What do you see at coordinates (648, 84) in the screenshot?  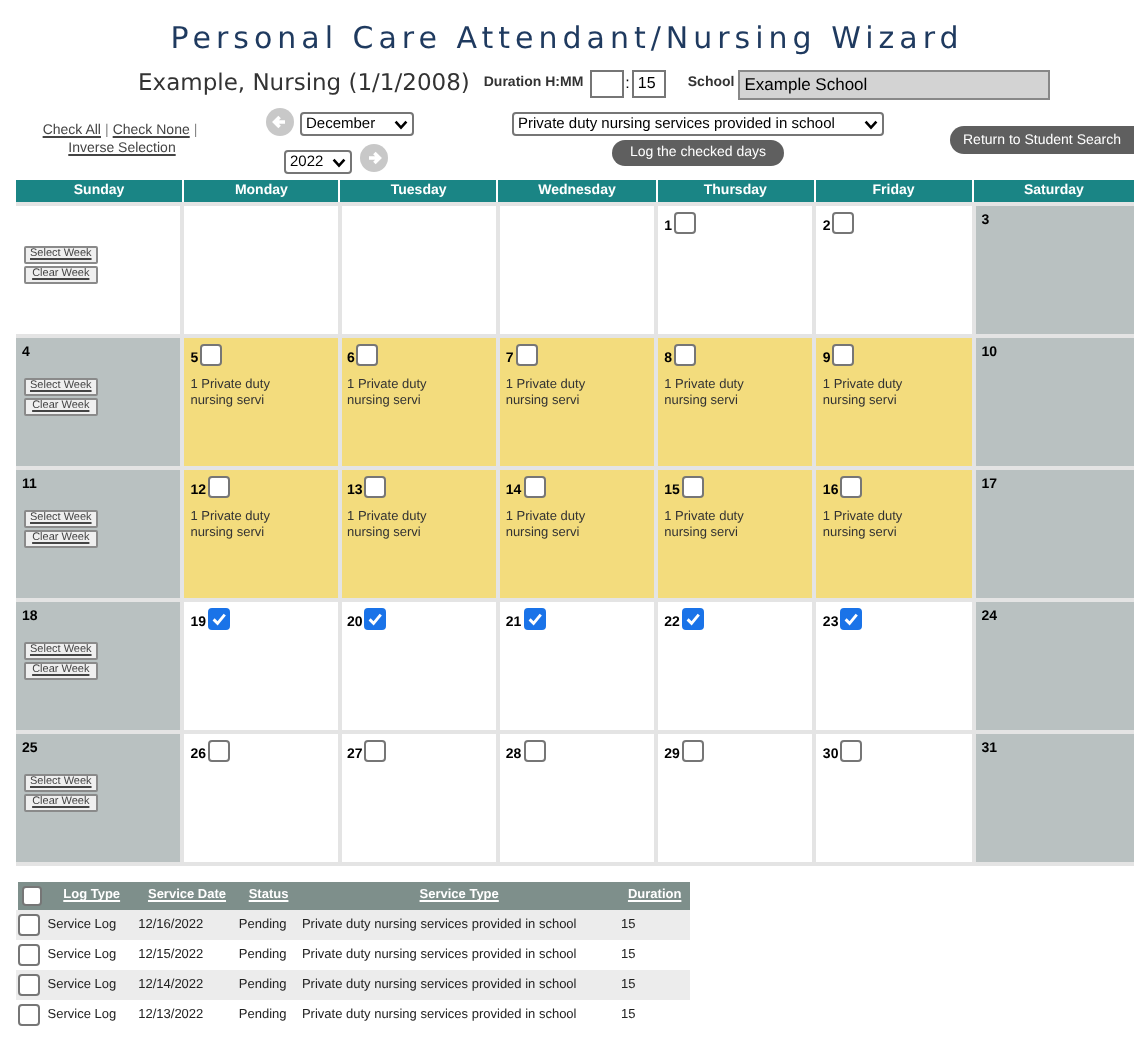 I see `minutes-field: 15` at bounding box center [648, 84].